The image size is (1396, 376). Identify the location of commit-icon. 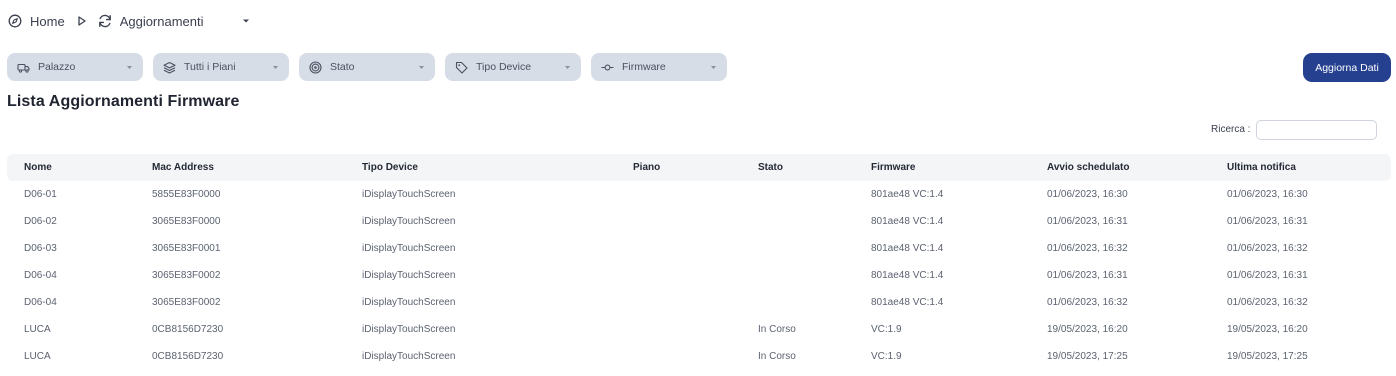
(607, 67).